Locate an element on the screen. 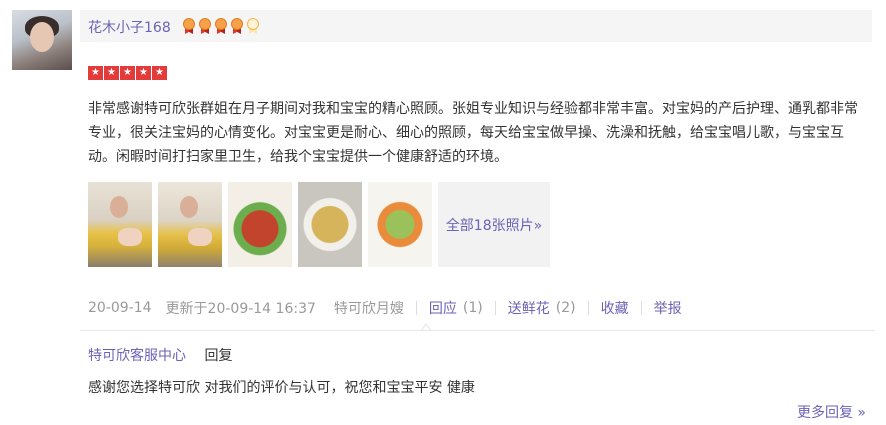  reply-count: (1) is located at coordinates (472, 308).